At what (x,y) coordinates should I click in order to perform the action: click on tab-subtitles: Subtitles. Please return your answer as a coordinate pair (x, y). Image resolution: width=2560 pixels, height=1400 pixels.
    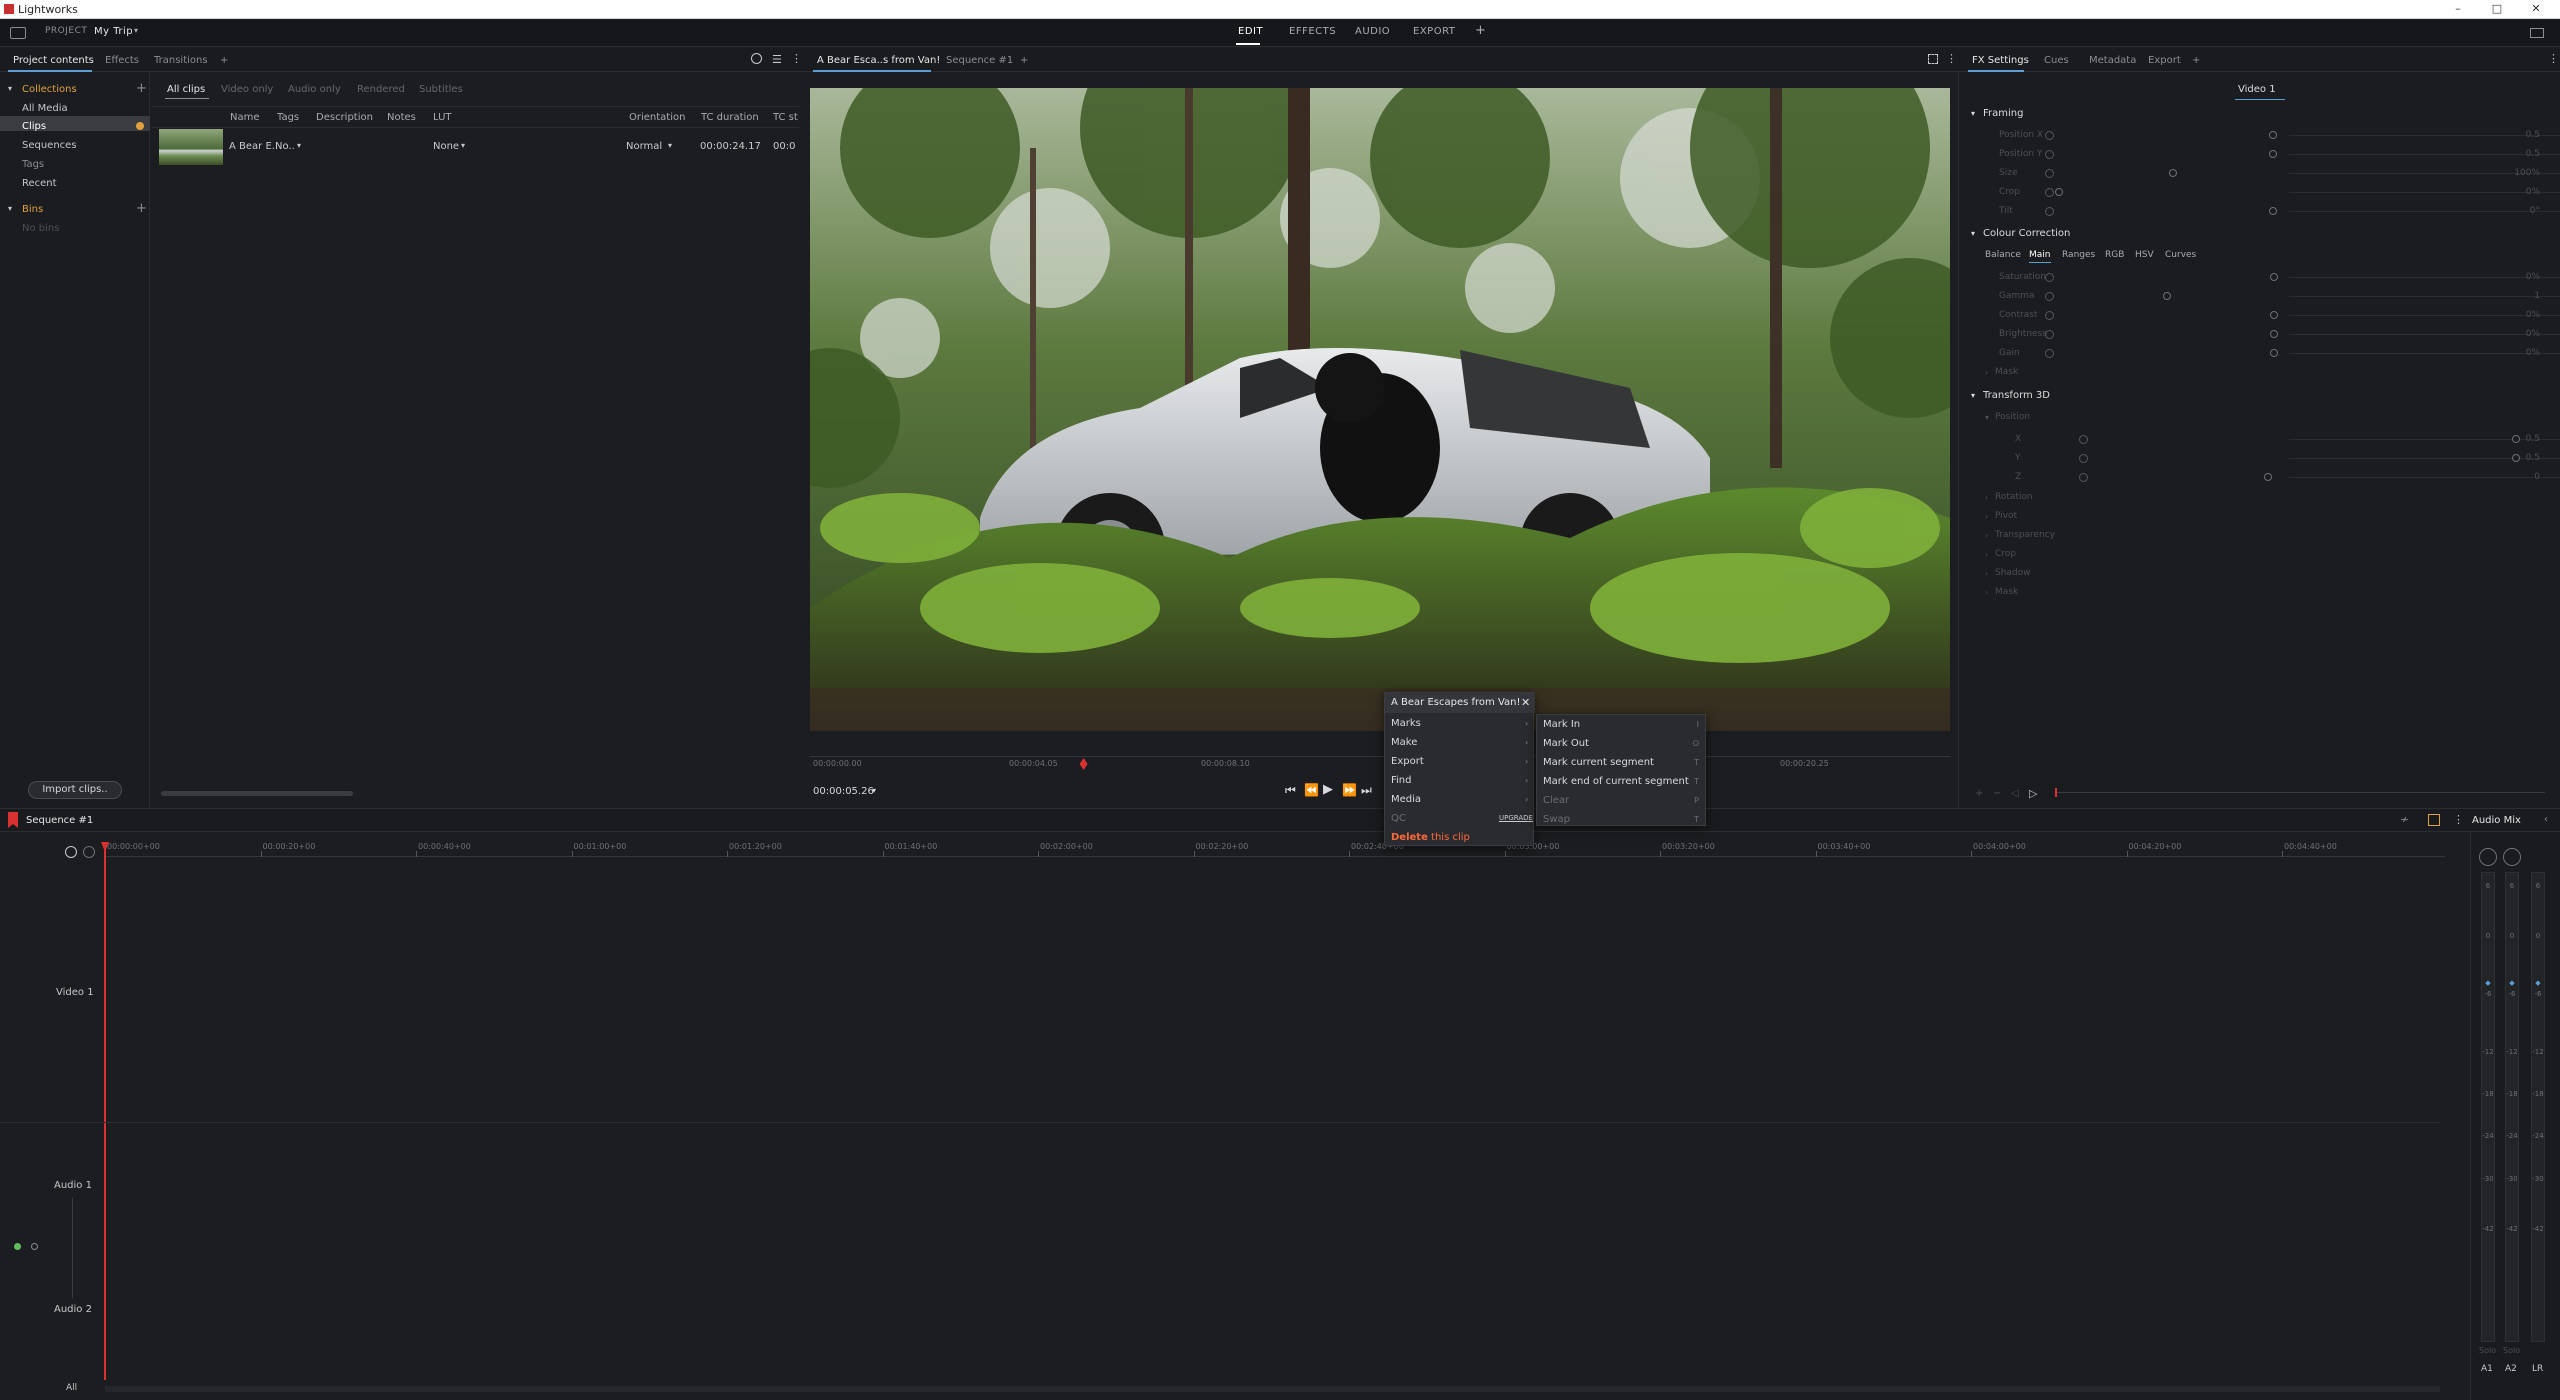
    Looking at the image, I should click on (441, 89).